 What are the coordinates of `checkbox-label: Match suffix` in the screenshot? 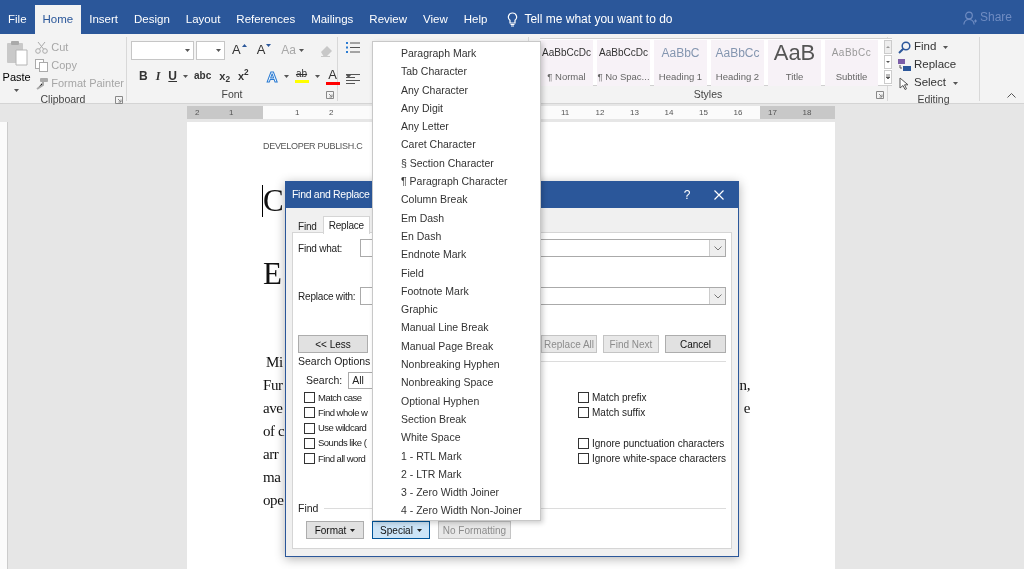 It's located at (619, 413).